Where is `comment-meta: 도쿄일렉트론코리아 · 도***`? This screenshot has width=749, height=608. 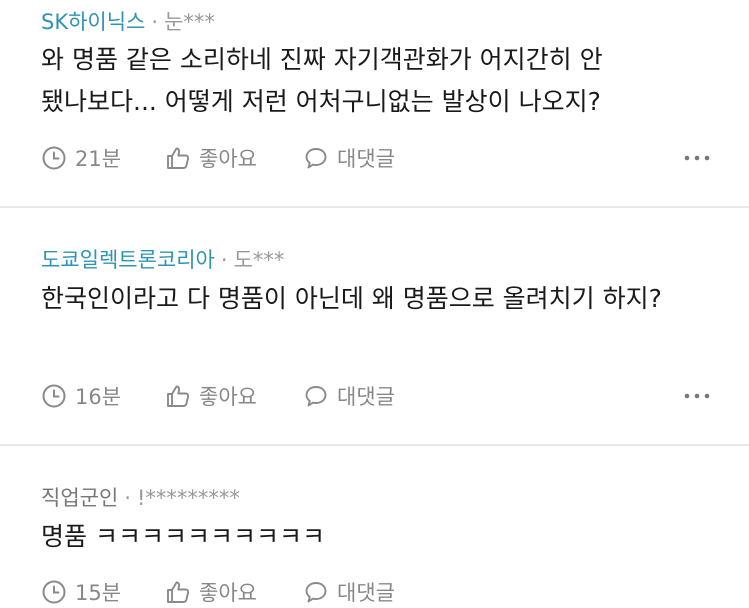
comment-meta: 도쿄일렉트론코리아 · 도*** is located at coordinates (162, 259).